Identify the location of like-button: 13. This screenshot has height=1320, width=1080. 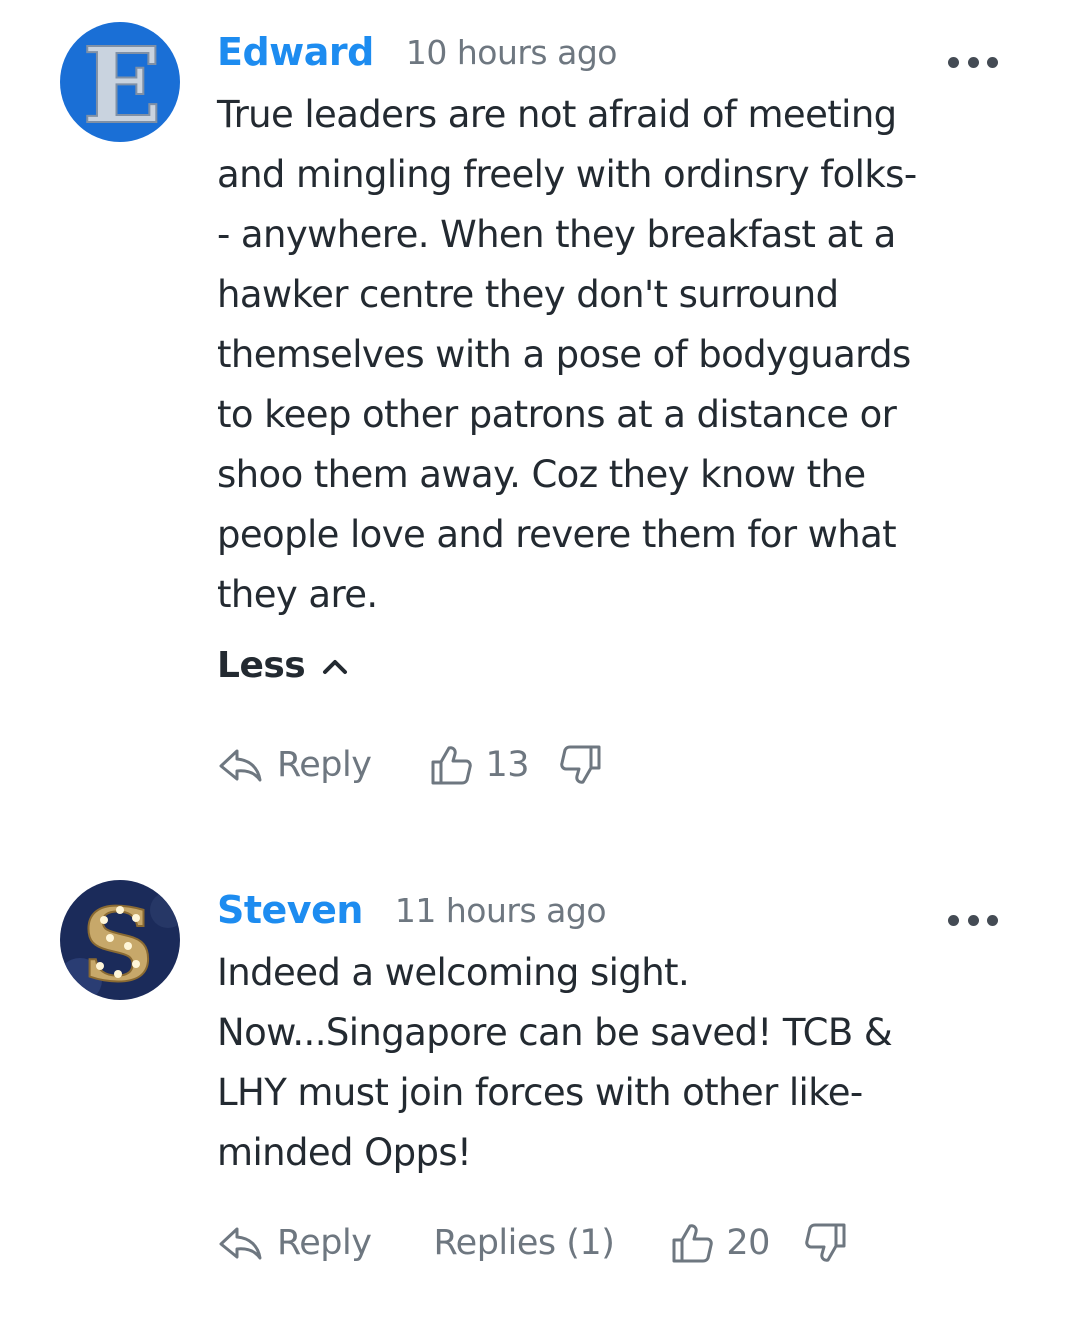
(479, 765).